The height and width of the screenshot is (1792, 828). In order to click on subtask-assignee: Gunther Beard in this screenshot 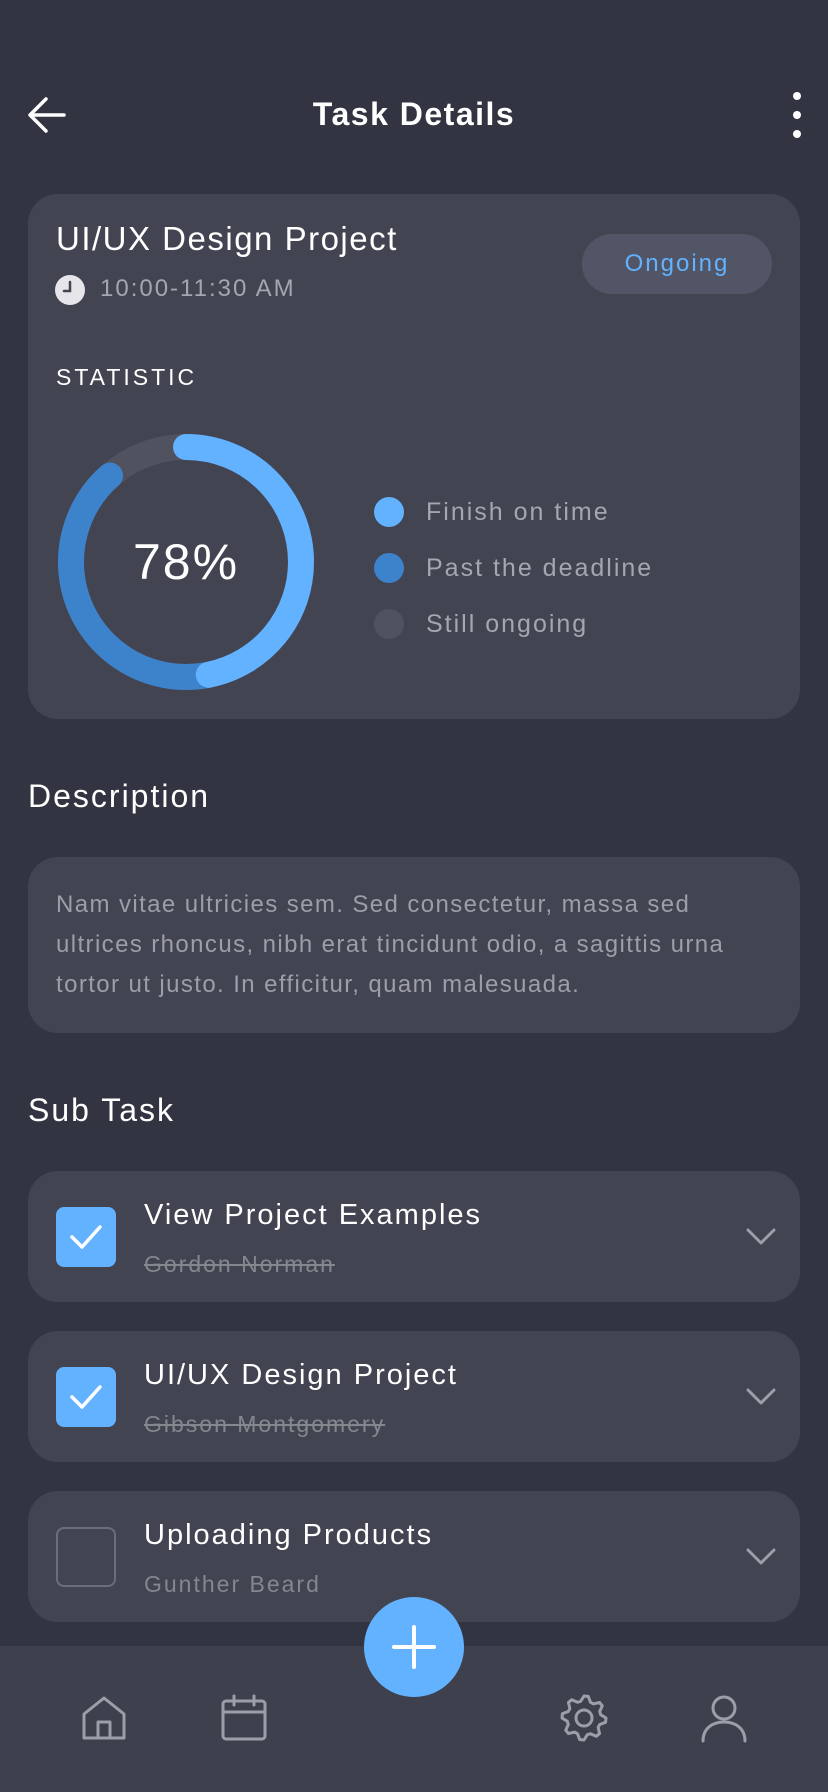, I will do `click(232, 1584)`.